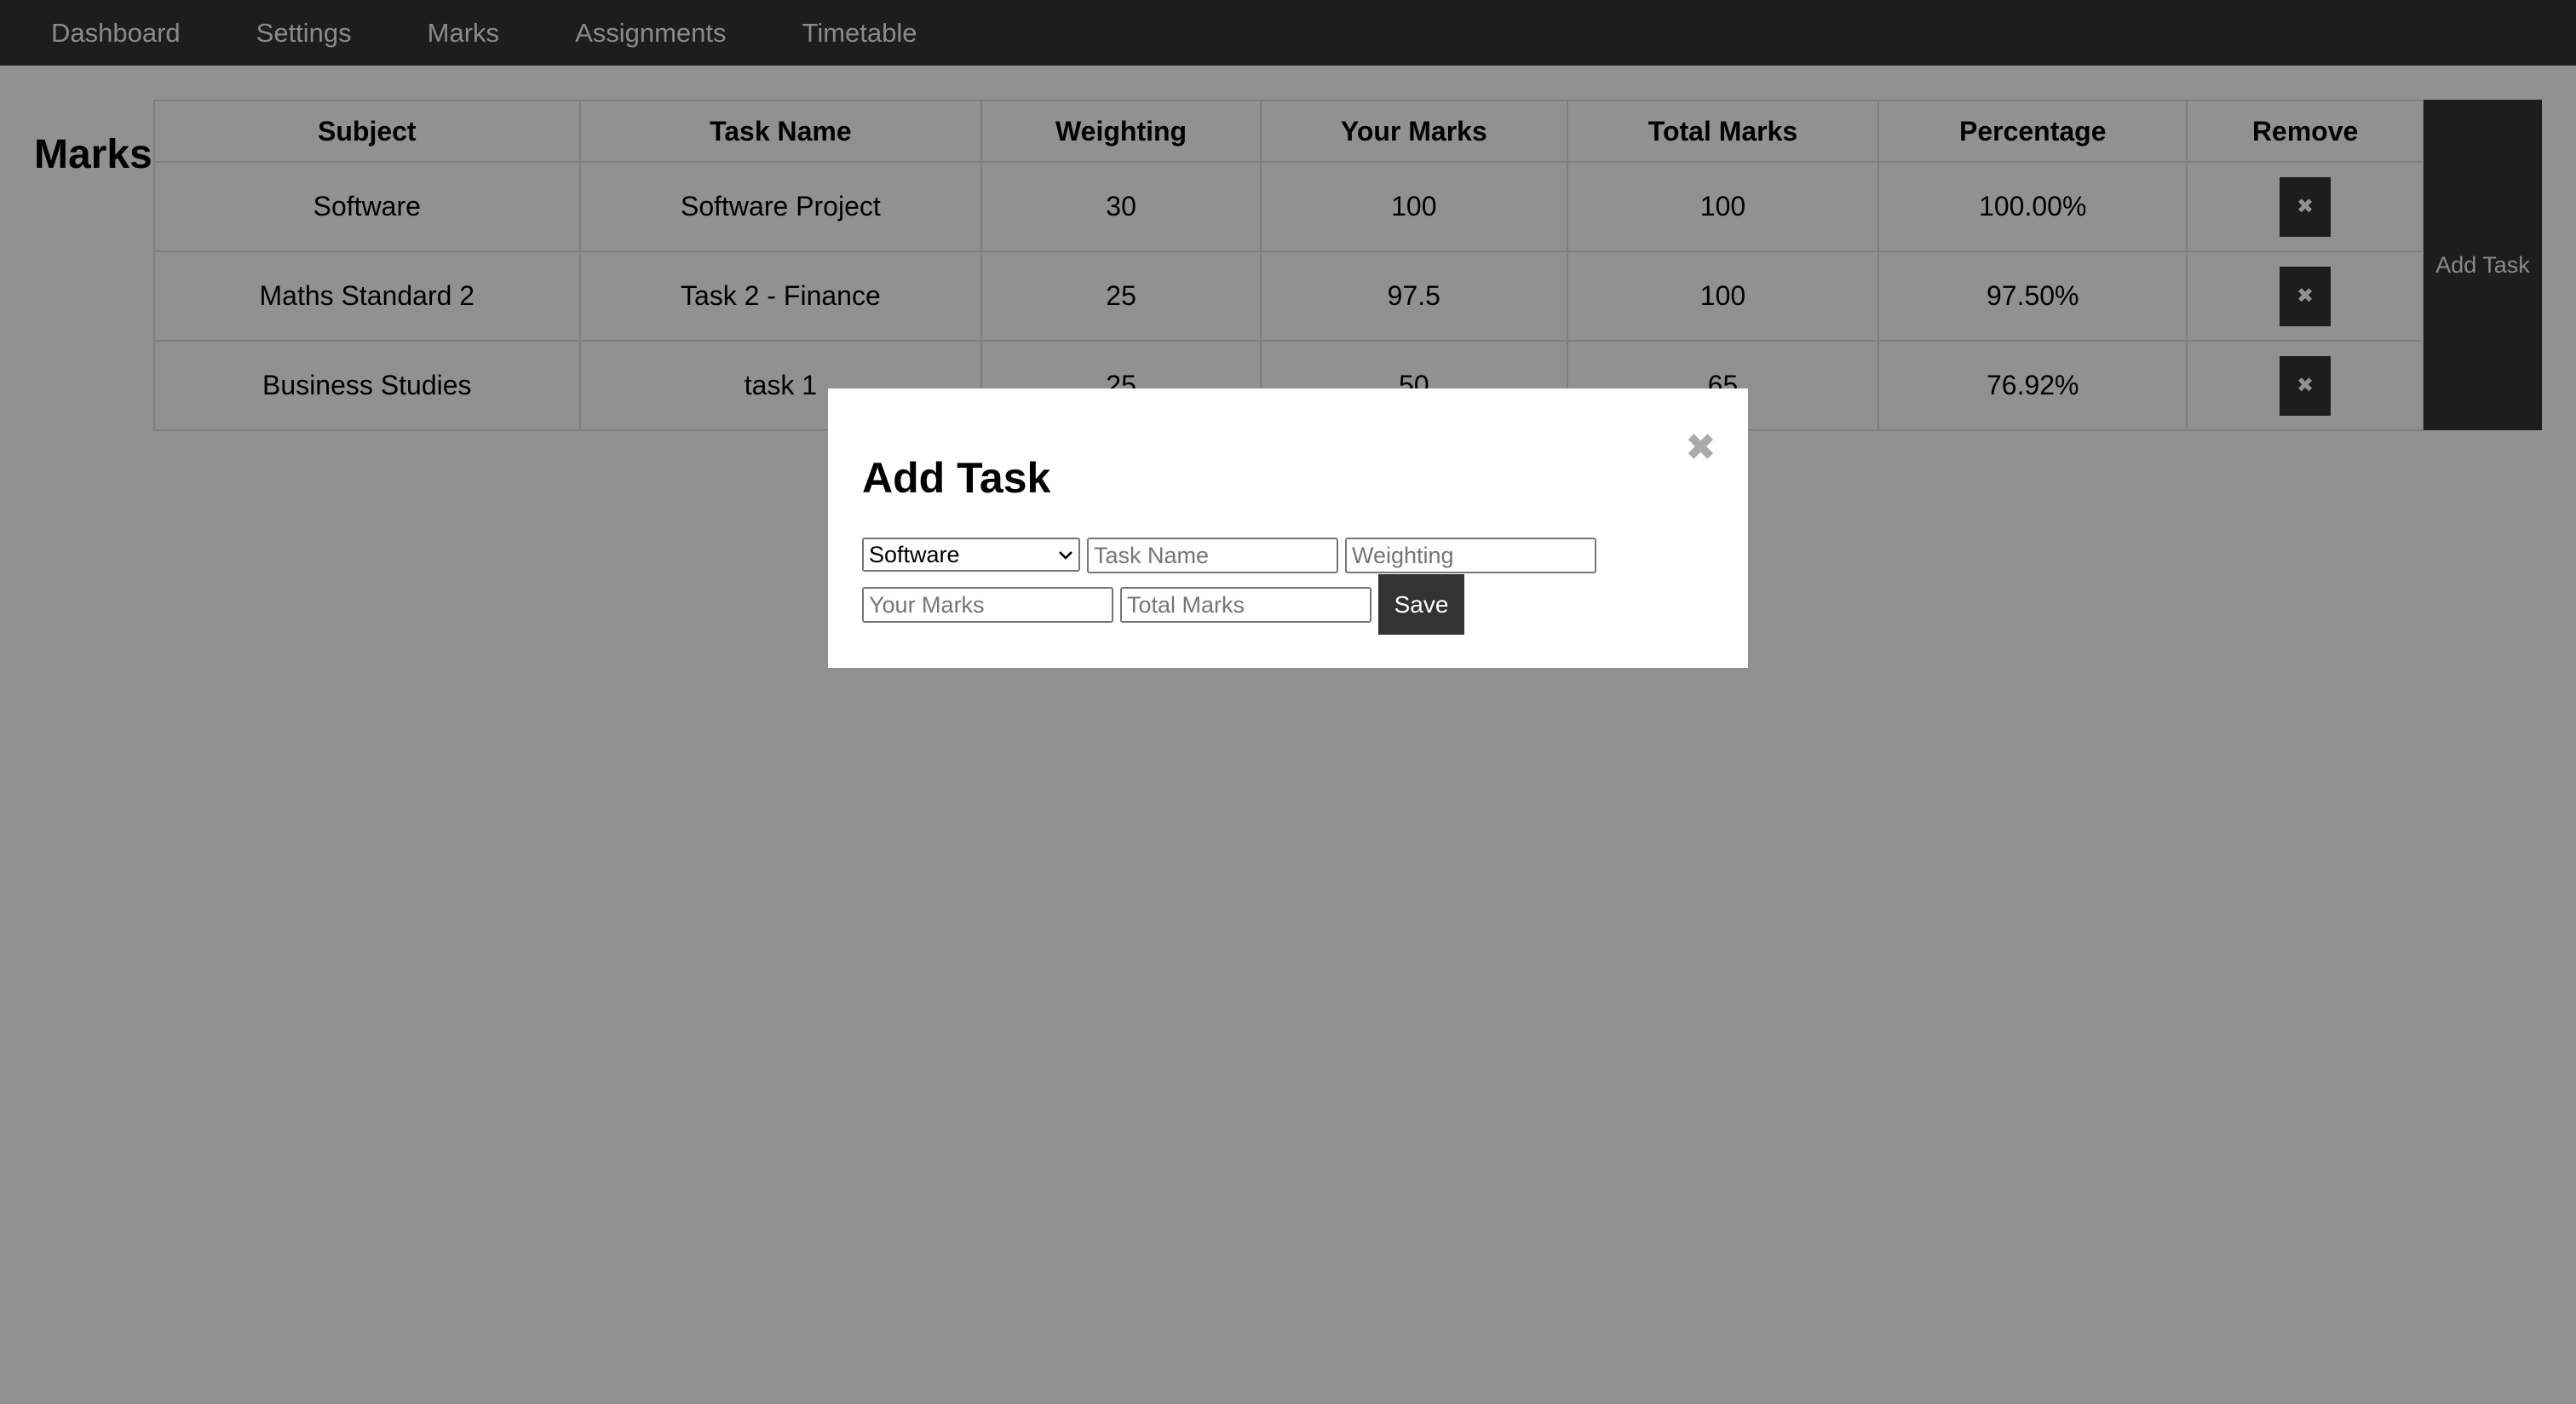 The height and width of the screenshot is (1404, 2576). I want to click on your-marks-input, so click(988, 605).